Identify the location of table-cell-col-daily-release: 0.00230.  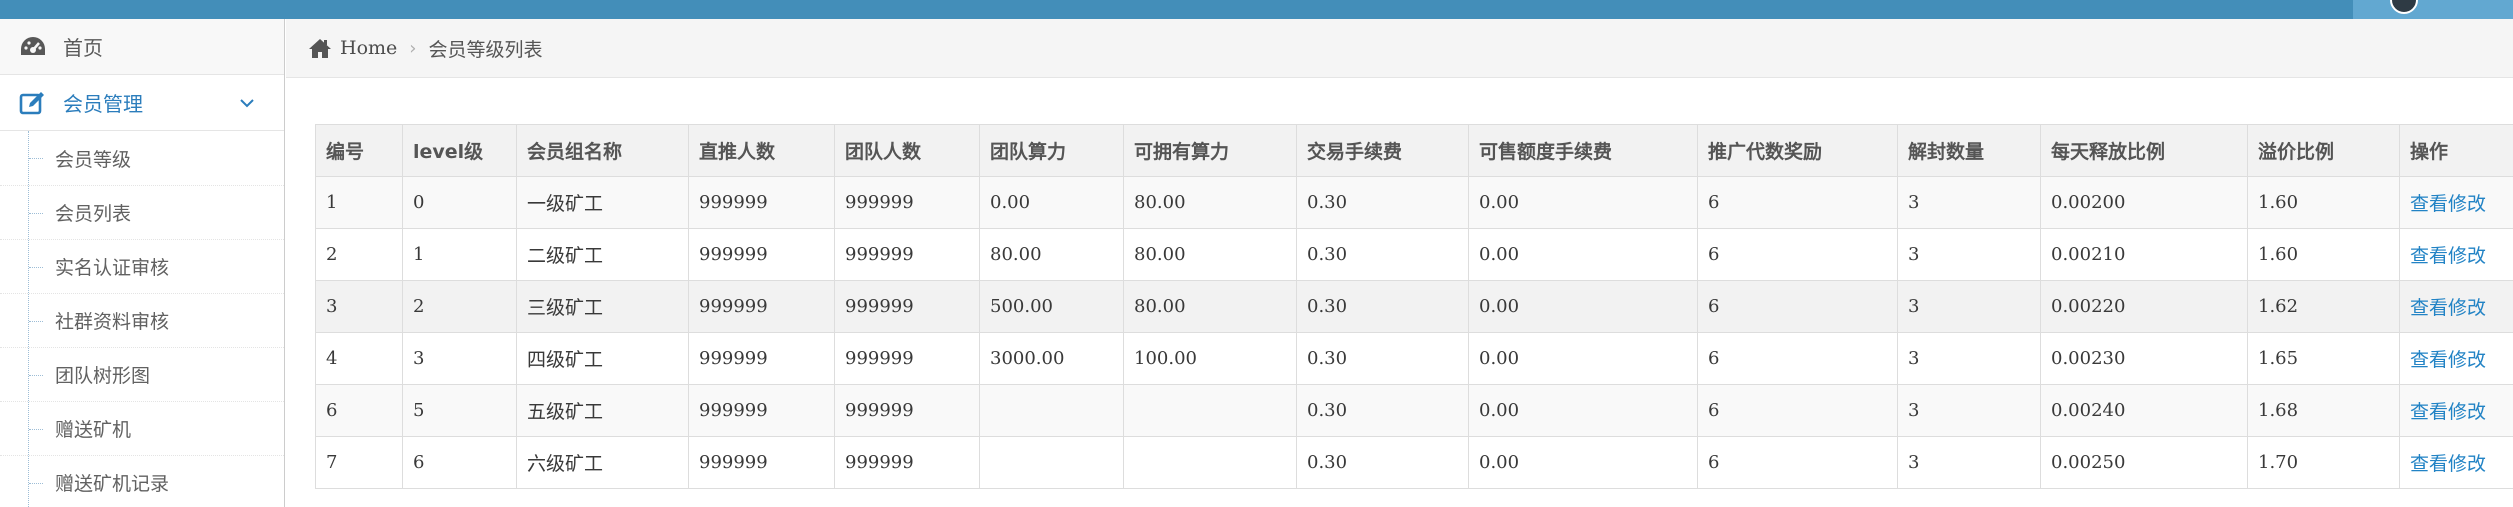
(2144, 358).